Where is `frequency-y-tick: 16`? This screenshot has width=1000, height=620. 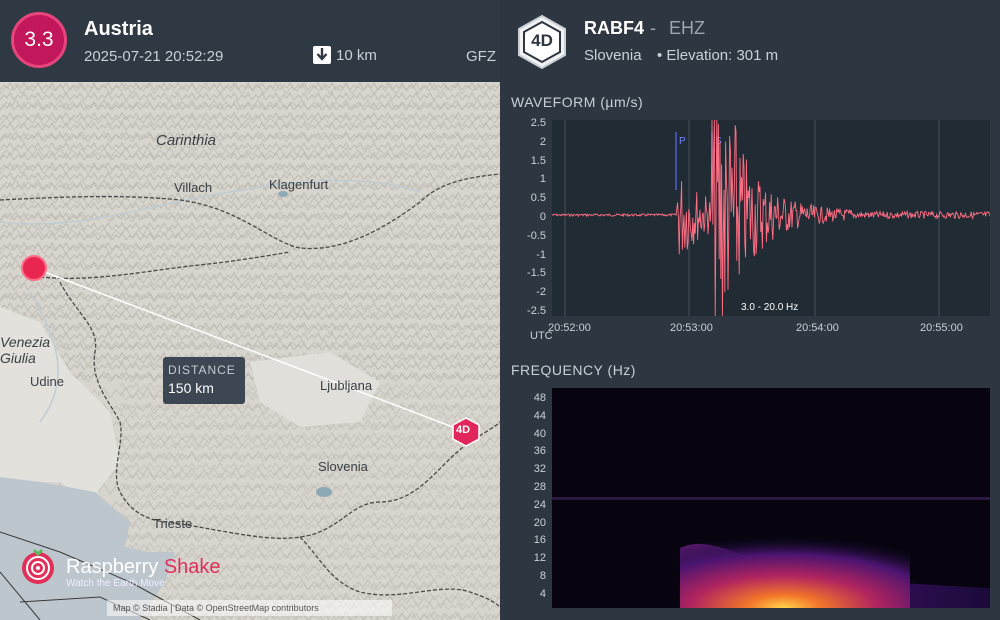 frequency-y-tick: 16 is located at coordinates (539, 540).